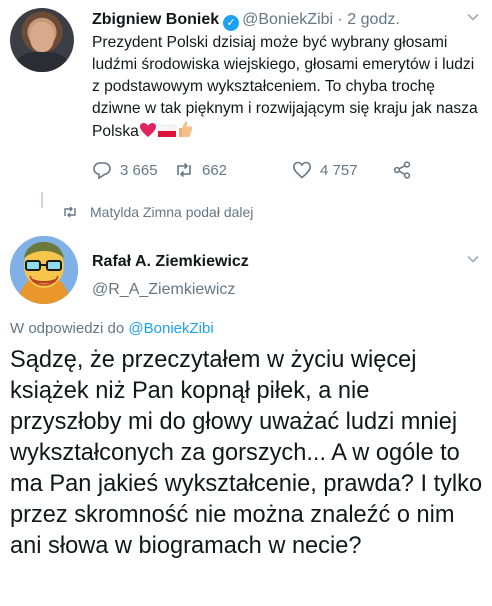  What do you see at coordinates (155, 19) in the screenshot?
I see `author-name: Zbigniew Boniek` at bounding box center [155, 19].